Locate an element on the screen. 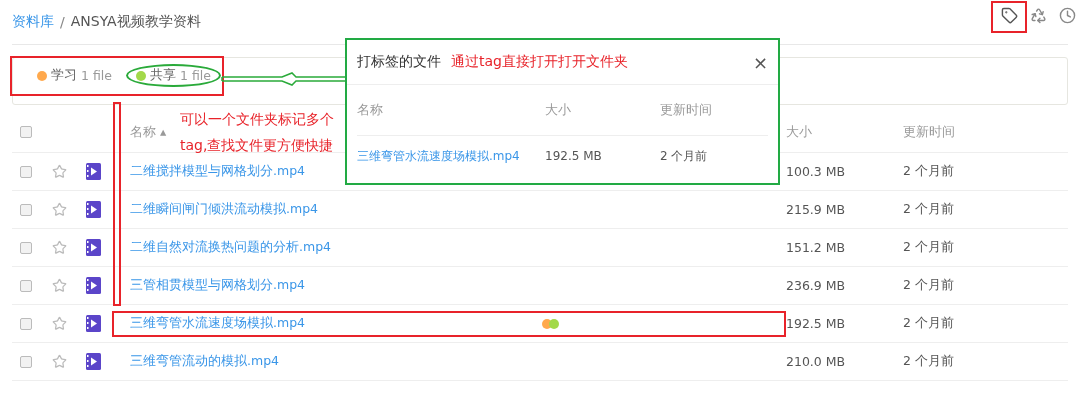 This screenshot has width=1080, height=401. file-name-link: 三维弯管流动的模拟.mp4 is located at coordinates (205, 361).